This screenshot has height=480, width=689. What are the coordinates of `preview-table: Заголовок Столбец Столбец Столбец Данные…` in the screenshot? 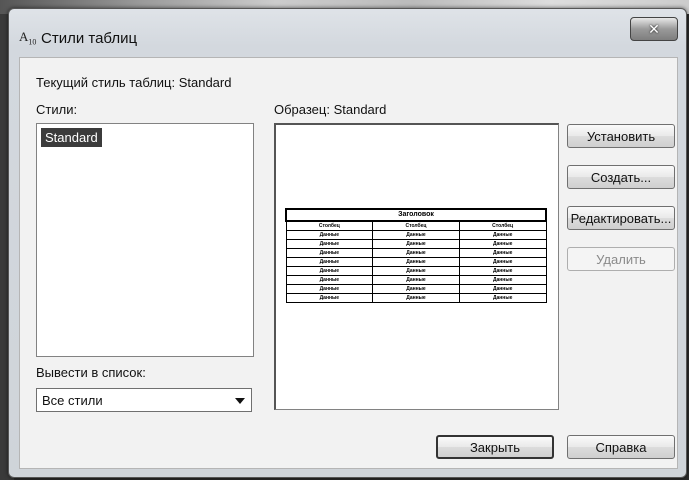 It's located at (416, 255).